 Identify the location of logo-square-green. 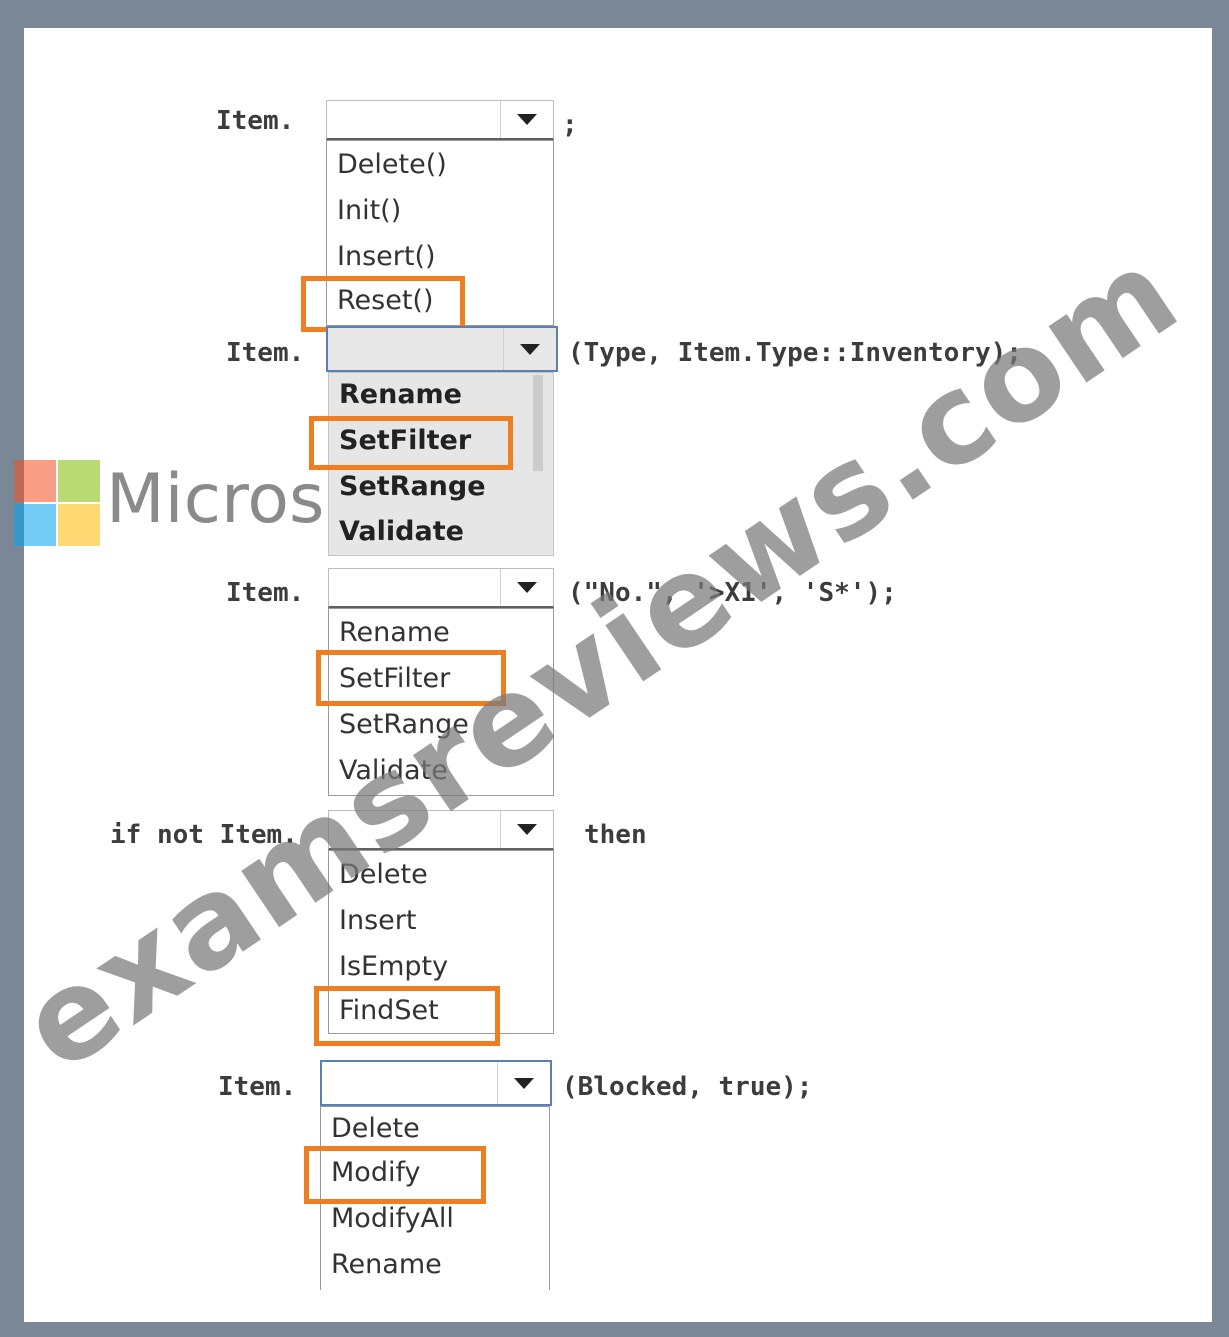
(79, 481).